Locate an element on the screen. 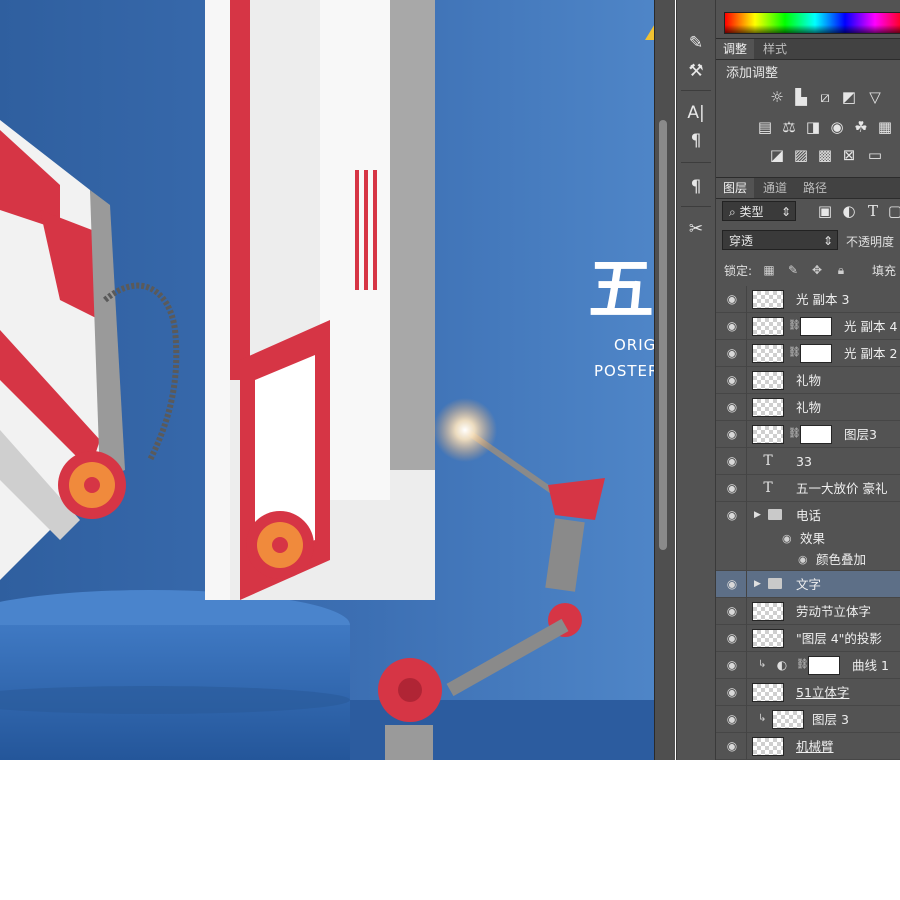 This screenshot has width=900, height=900. layer-row: ◉ ⛓ 光 副本 4 is located at coordinates (808, 326).